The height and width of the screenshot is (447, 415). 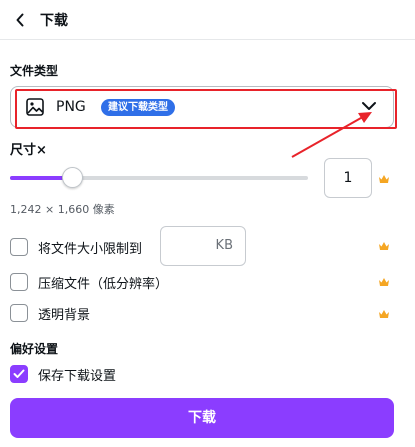 What do you see at coordinates (90, 249) in the screenshot?
I see `limit-size-label: 将文件大小限制到` at bounding box center [90, 249].